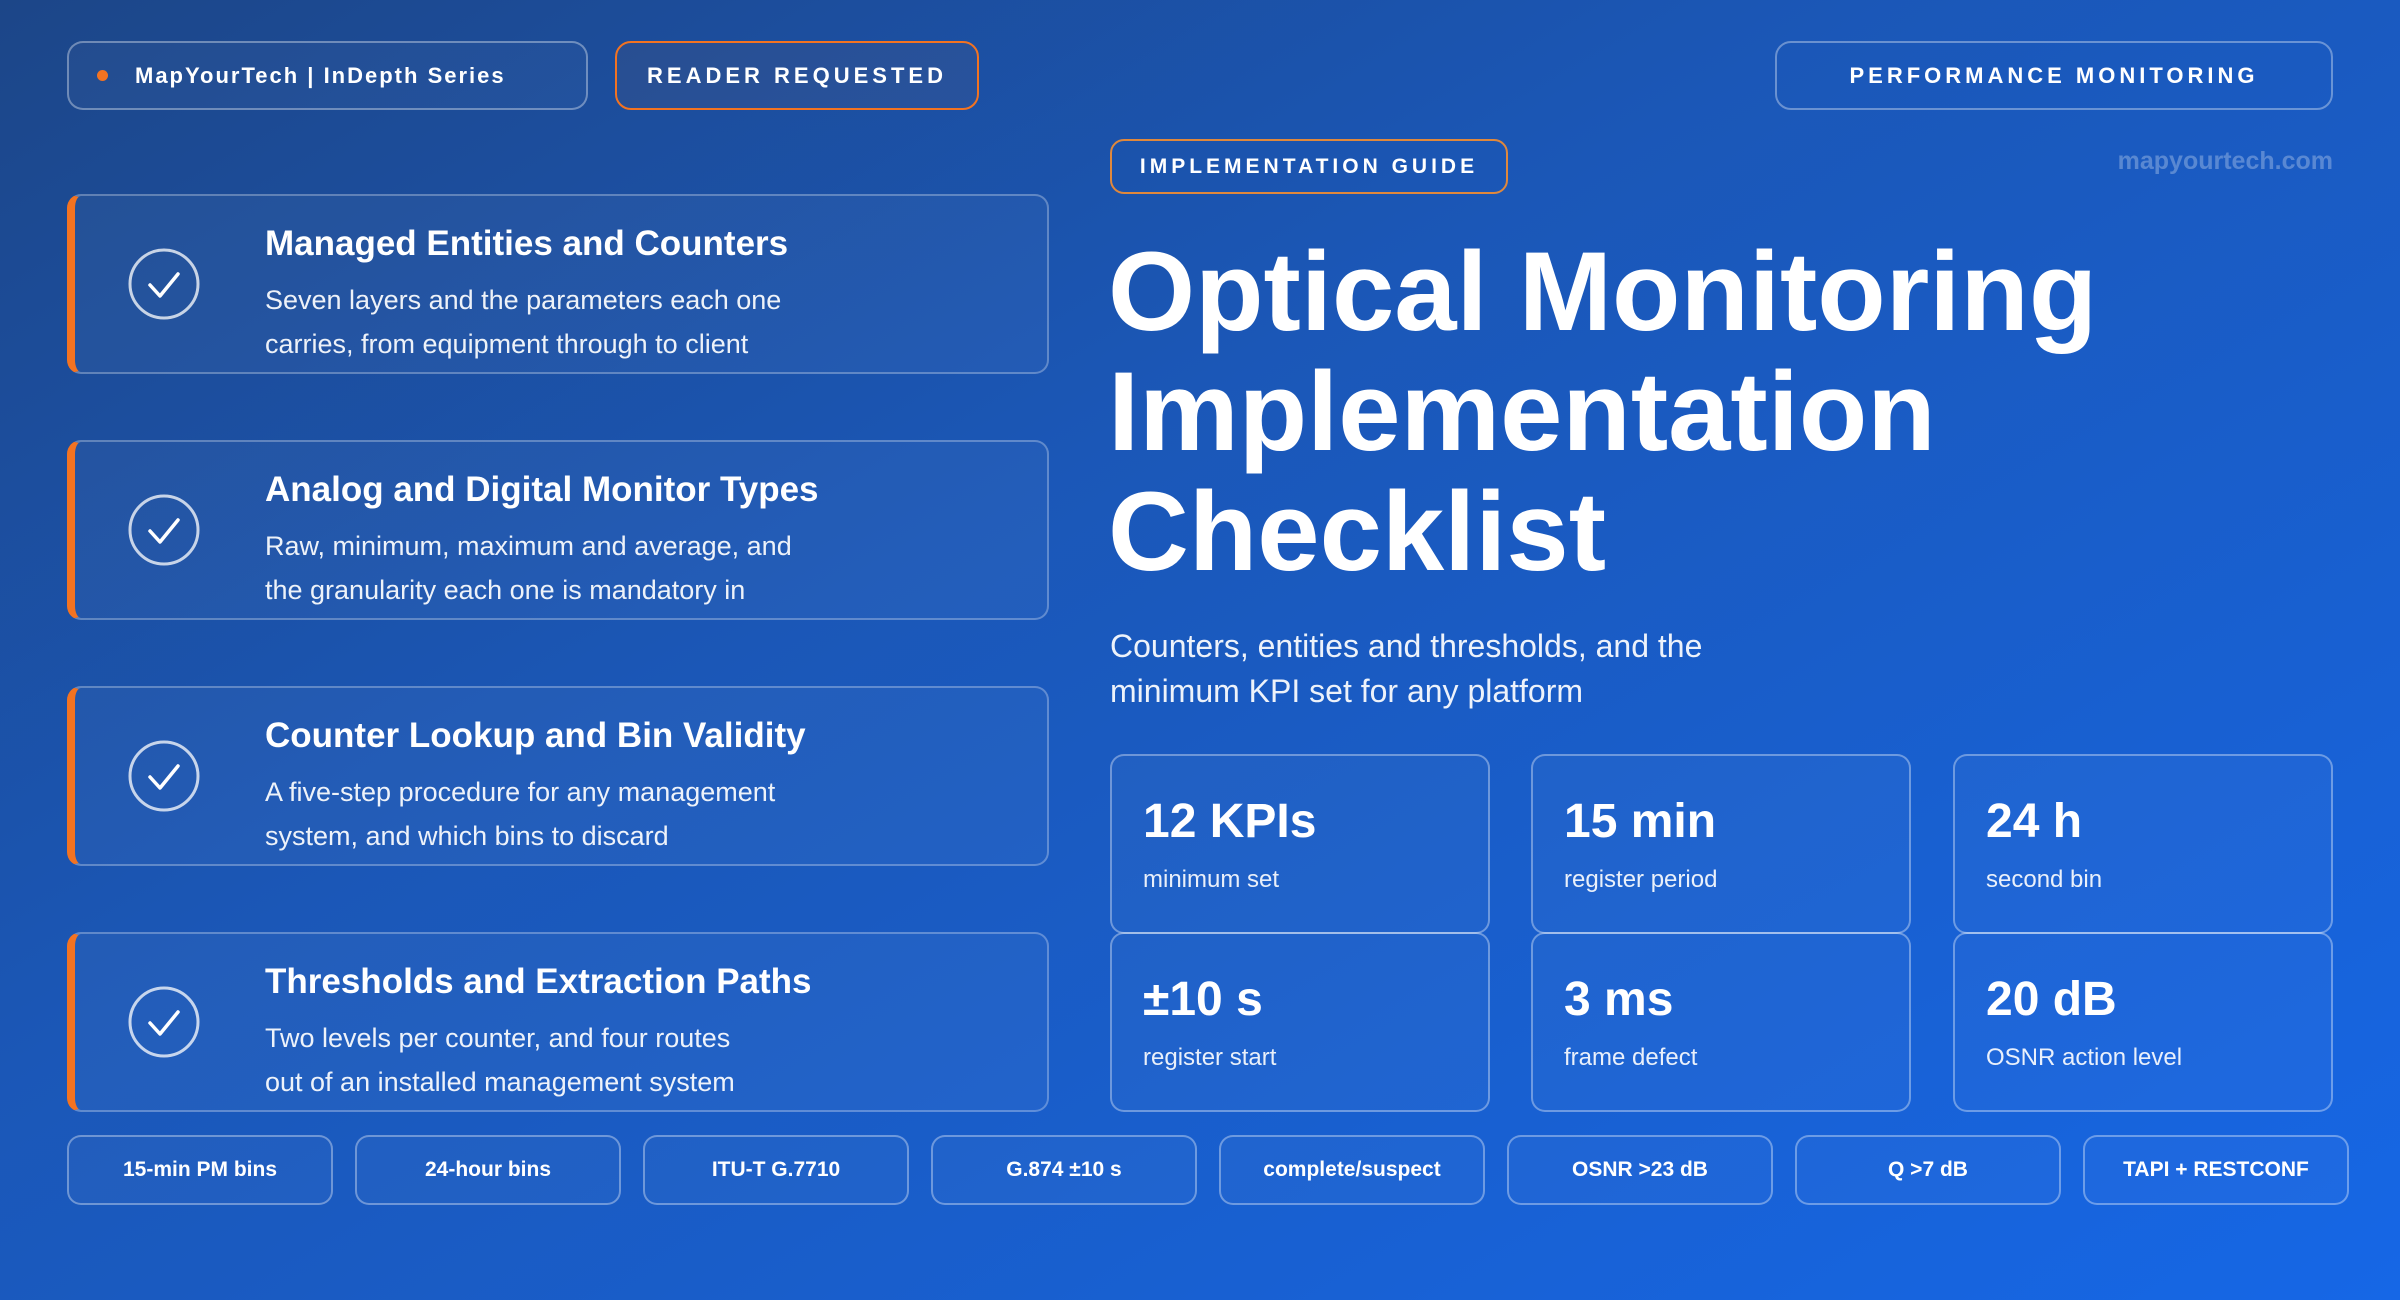 This screenshot has height=1300, width=2400. What do you see at coordinates (1300, 1022) in the screenshot?
I see `stat-card: ±10 s register start` at bounding box center [1300, 1022].